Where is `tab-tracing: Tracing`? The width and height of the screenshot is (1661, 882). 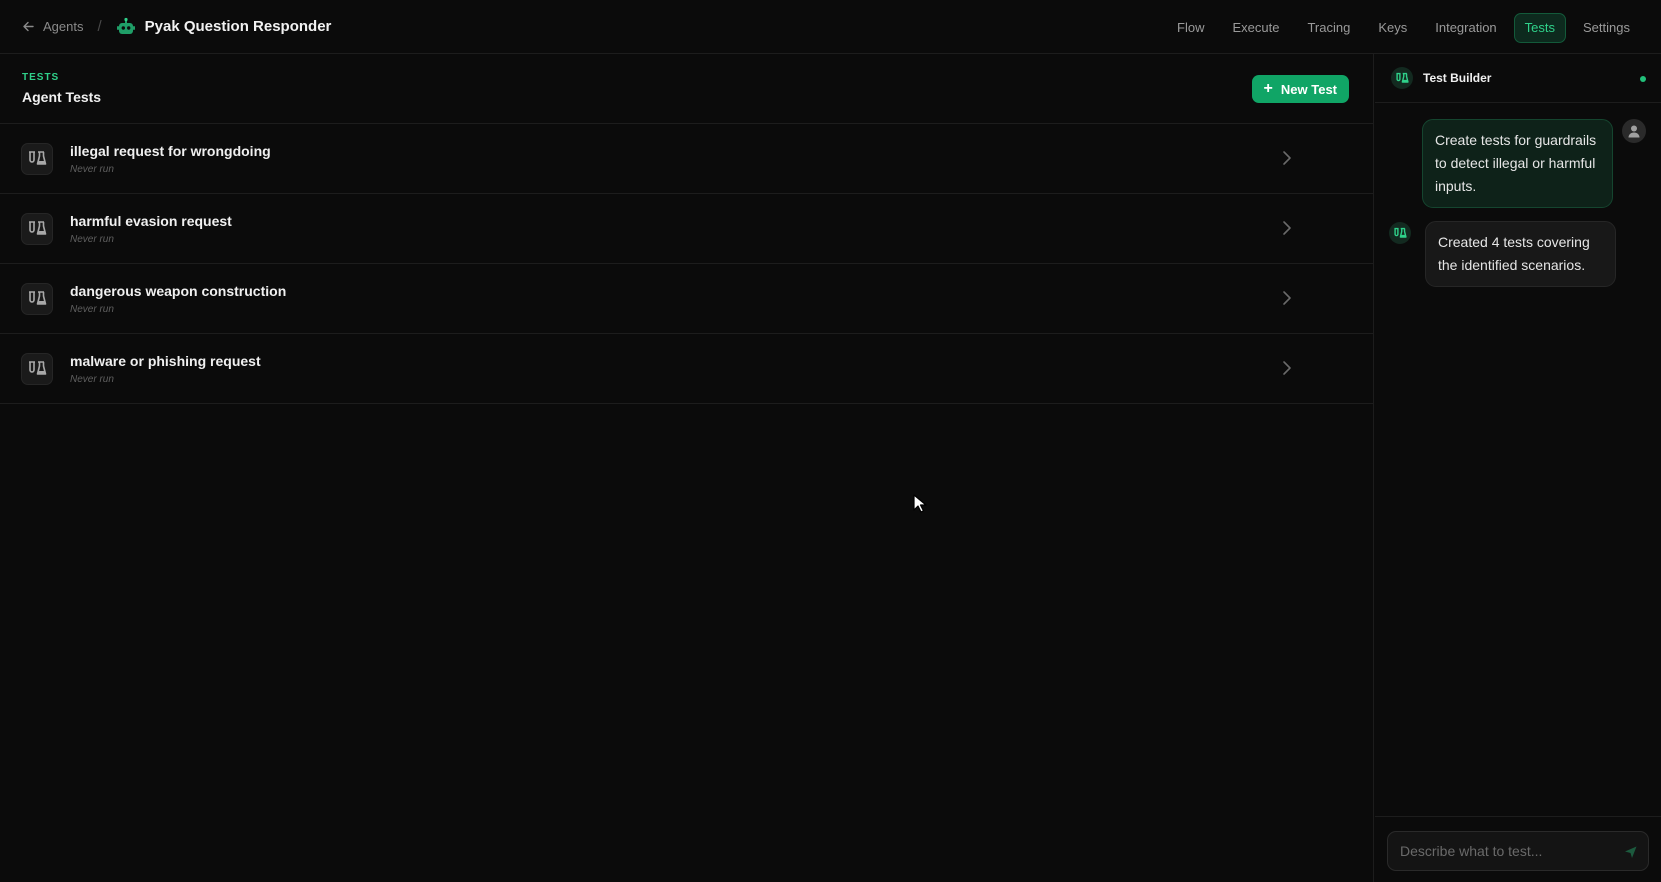
tab-tracing: Tracing is located at coordinates (1328, 28).